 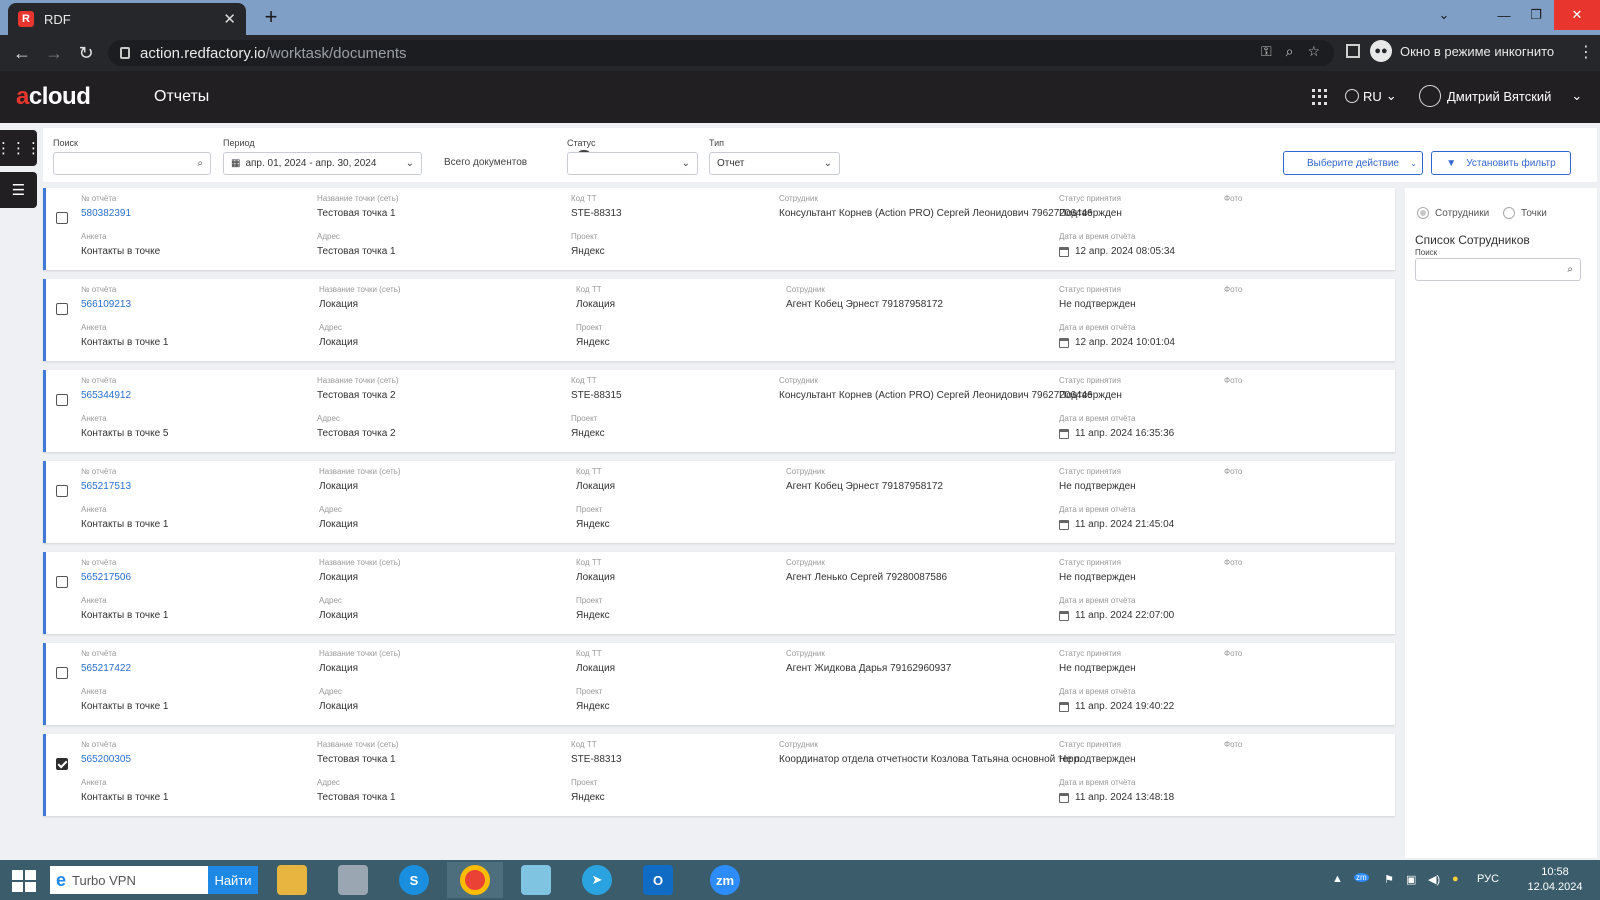 What do you see at coordinates (632, 163) in the screenshot?
I see `status-select: ⌄` at bounding box center [632, 163].